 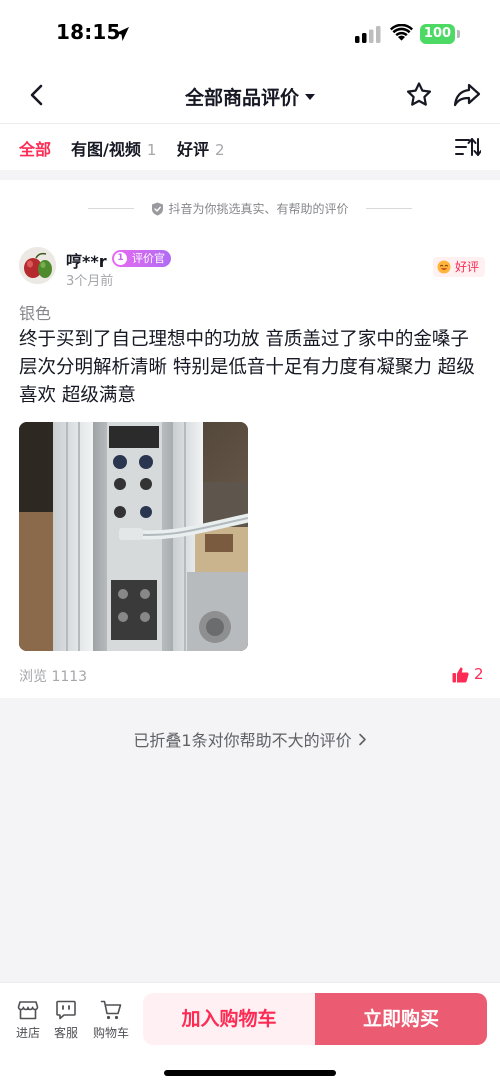 What do you see at coordinates (120, 258) in the screenshot?
I see `badge-level: 1` at bounding box center [120, 258].